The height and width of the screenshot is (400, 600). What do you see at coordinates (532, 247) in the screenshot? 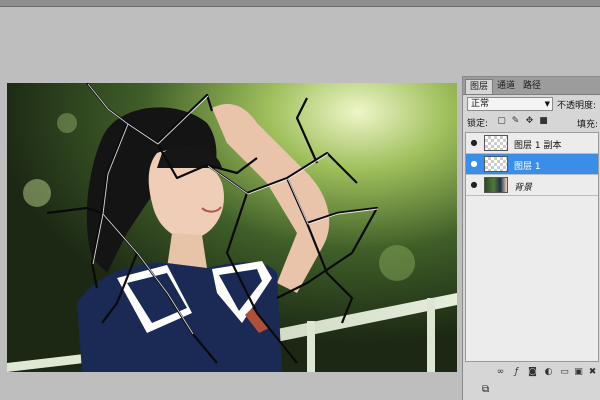
I see `layer-list: ● 图层 1 副本 ● 图层 1 ● 背景` at bounding box center [532, 247].